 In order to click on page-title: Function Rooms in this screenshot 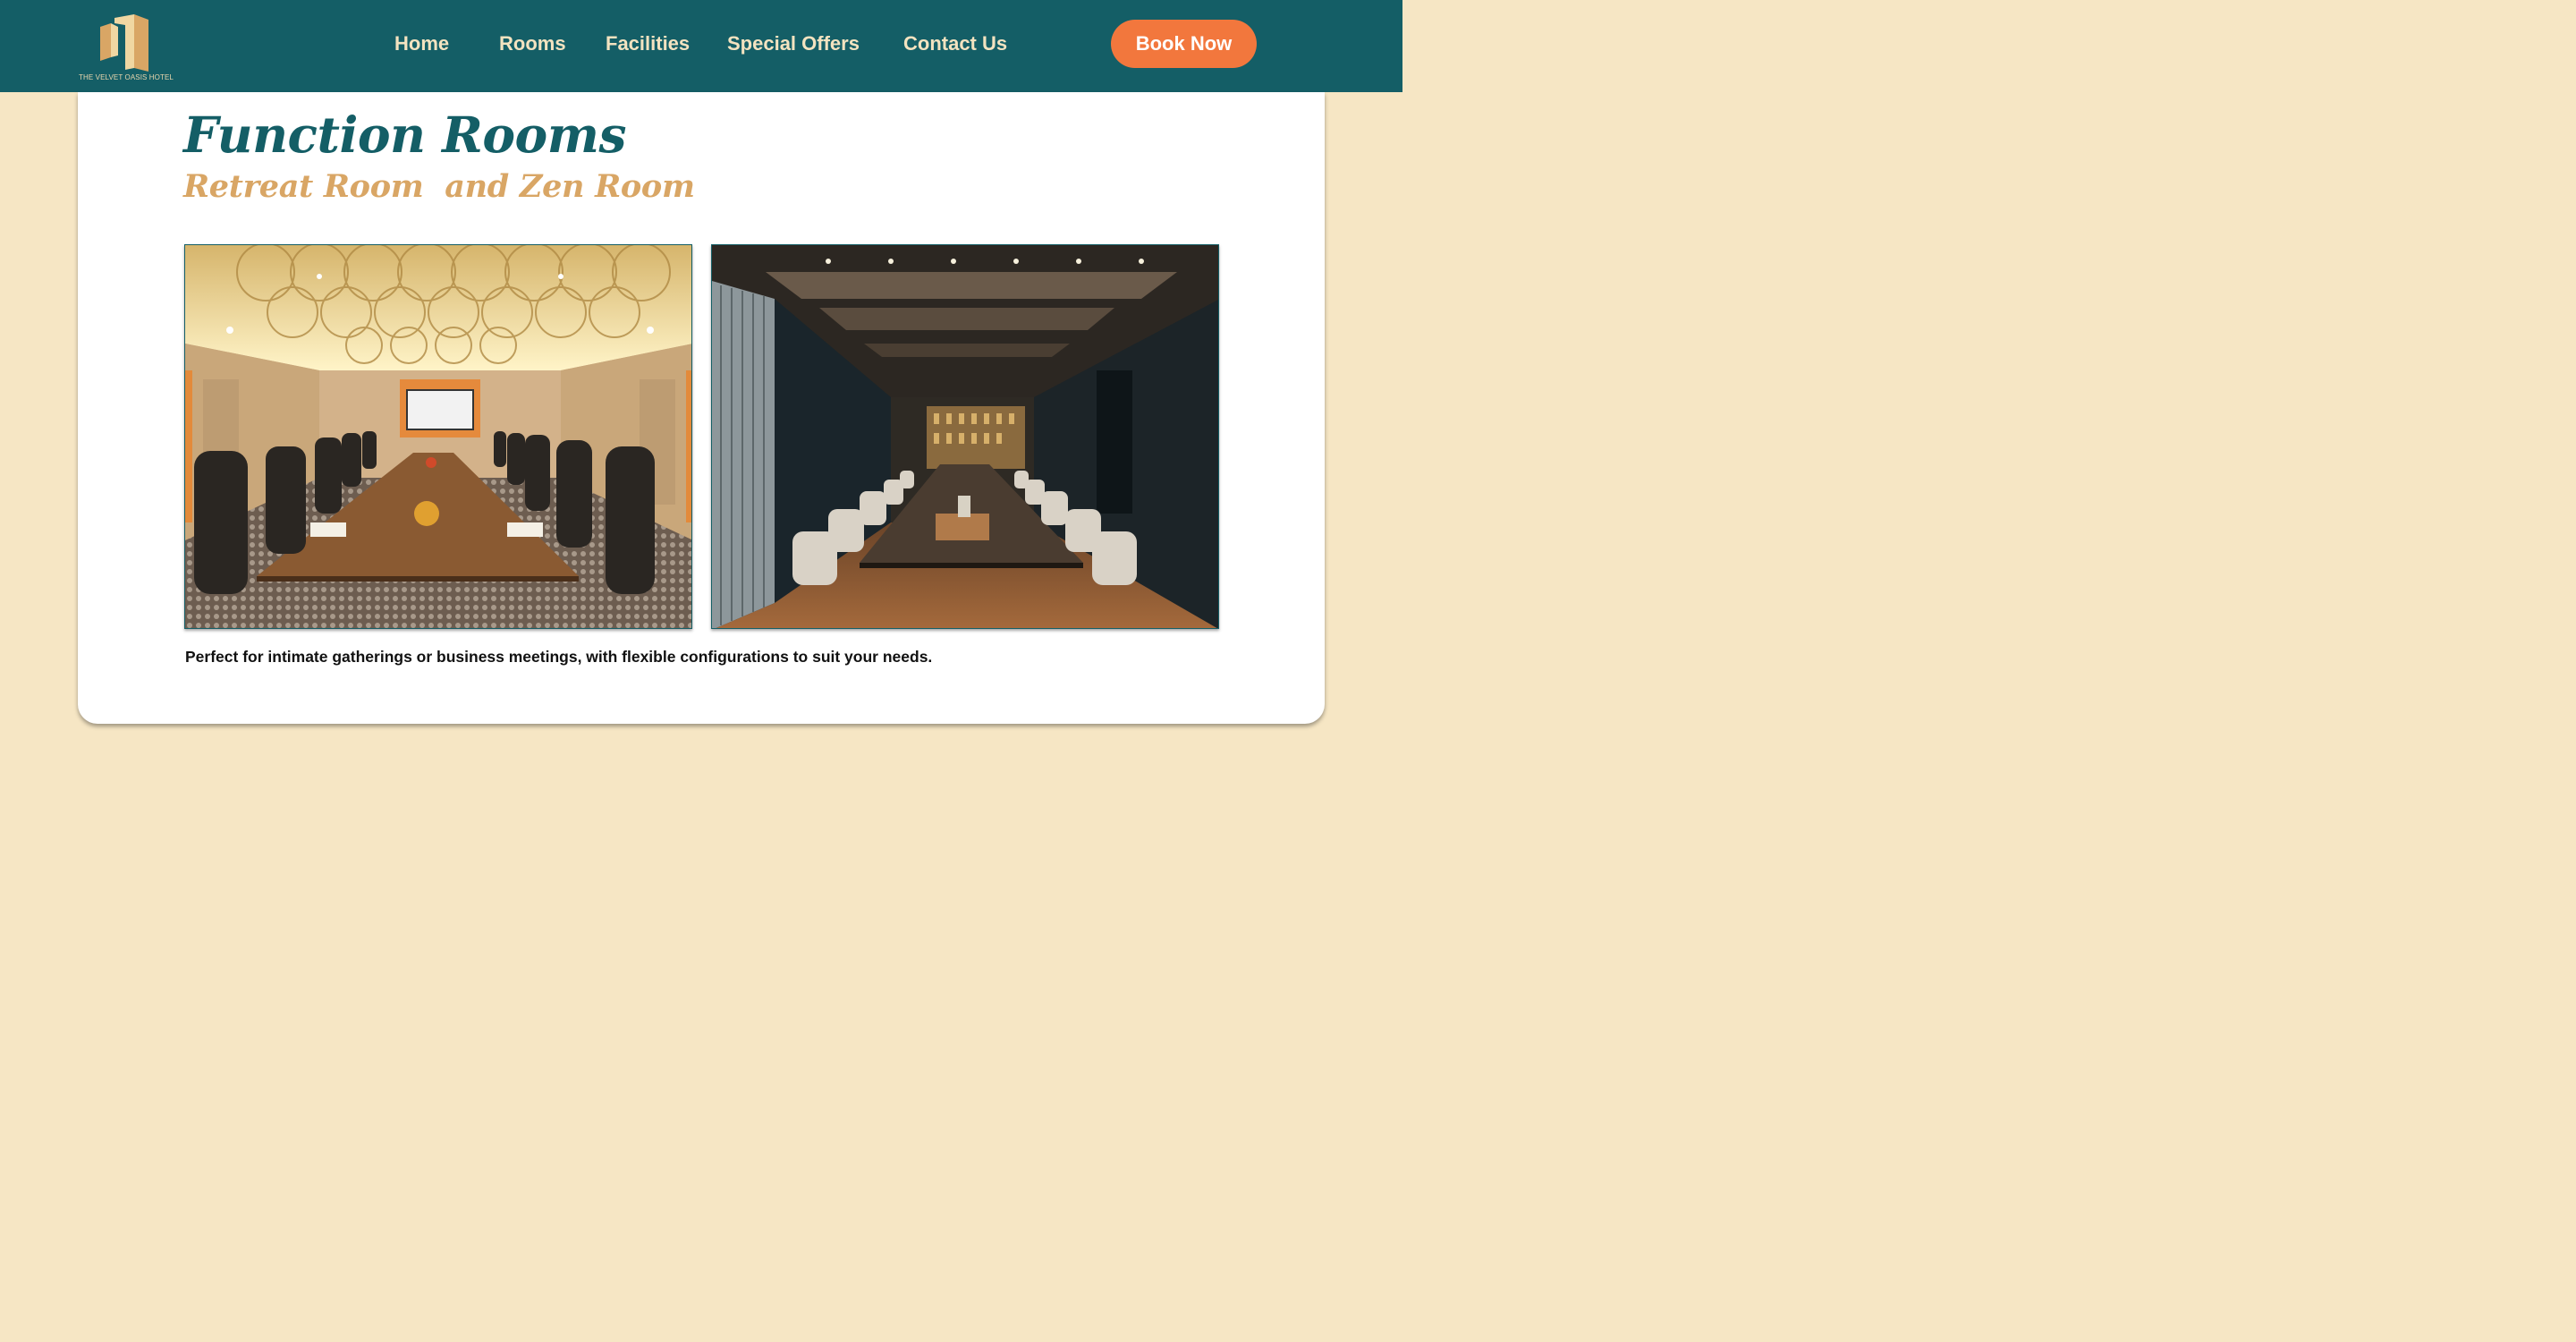, I will do `click(404, 135)`.